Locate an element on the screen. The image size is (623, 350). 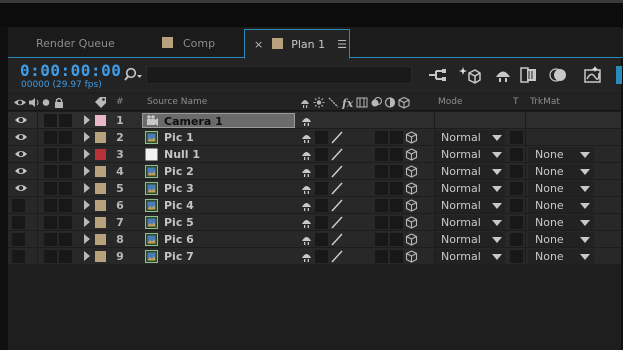
layer-row: 8 Pic 6 Normal None is located at coordinates (314, 239).